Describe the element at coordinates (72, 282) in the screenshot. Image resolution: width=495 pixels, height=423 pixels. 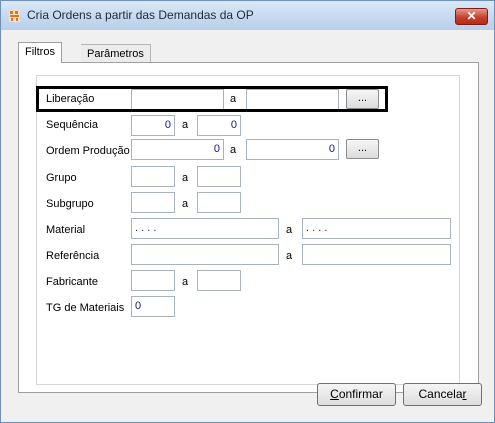
I see `fabricante-label: Fabricante` at that location.